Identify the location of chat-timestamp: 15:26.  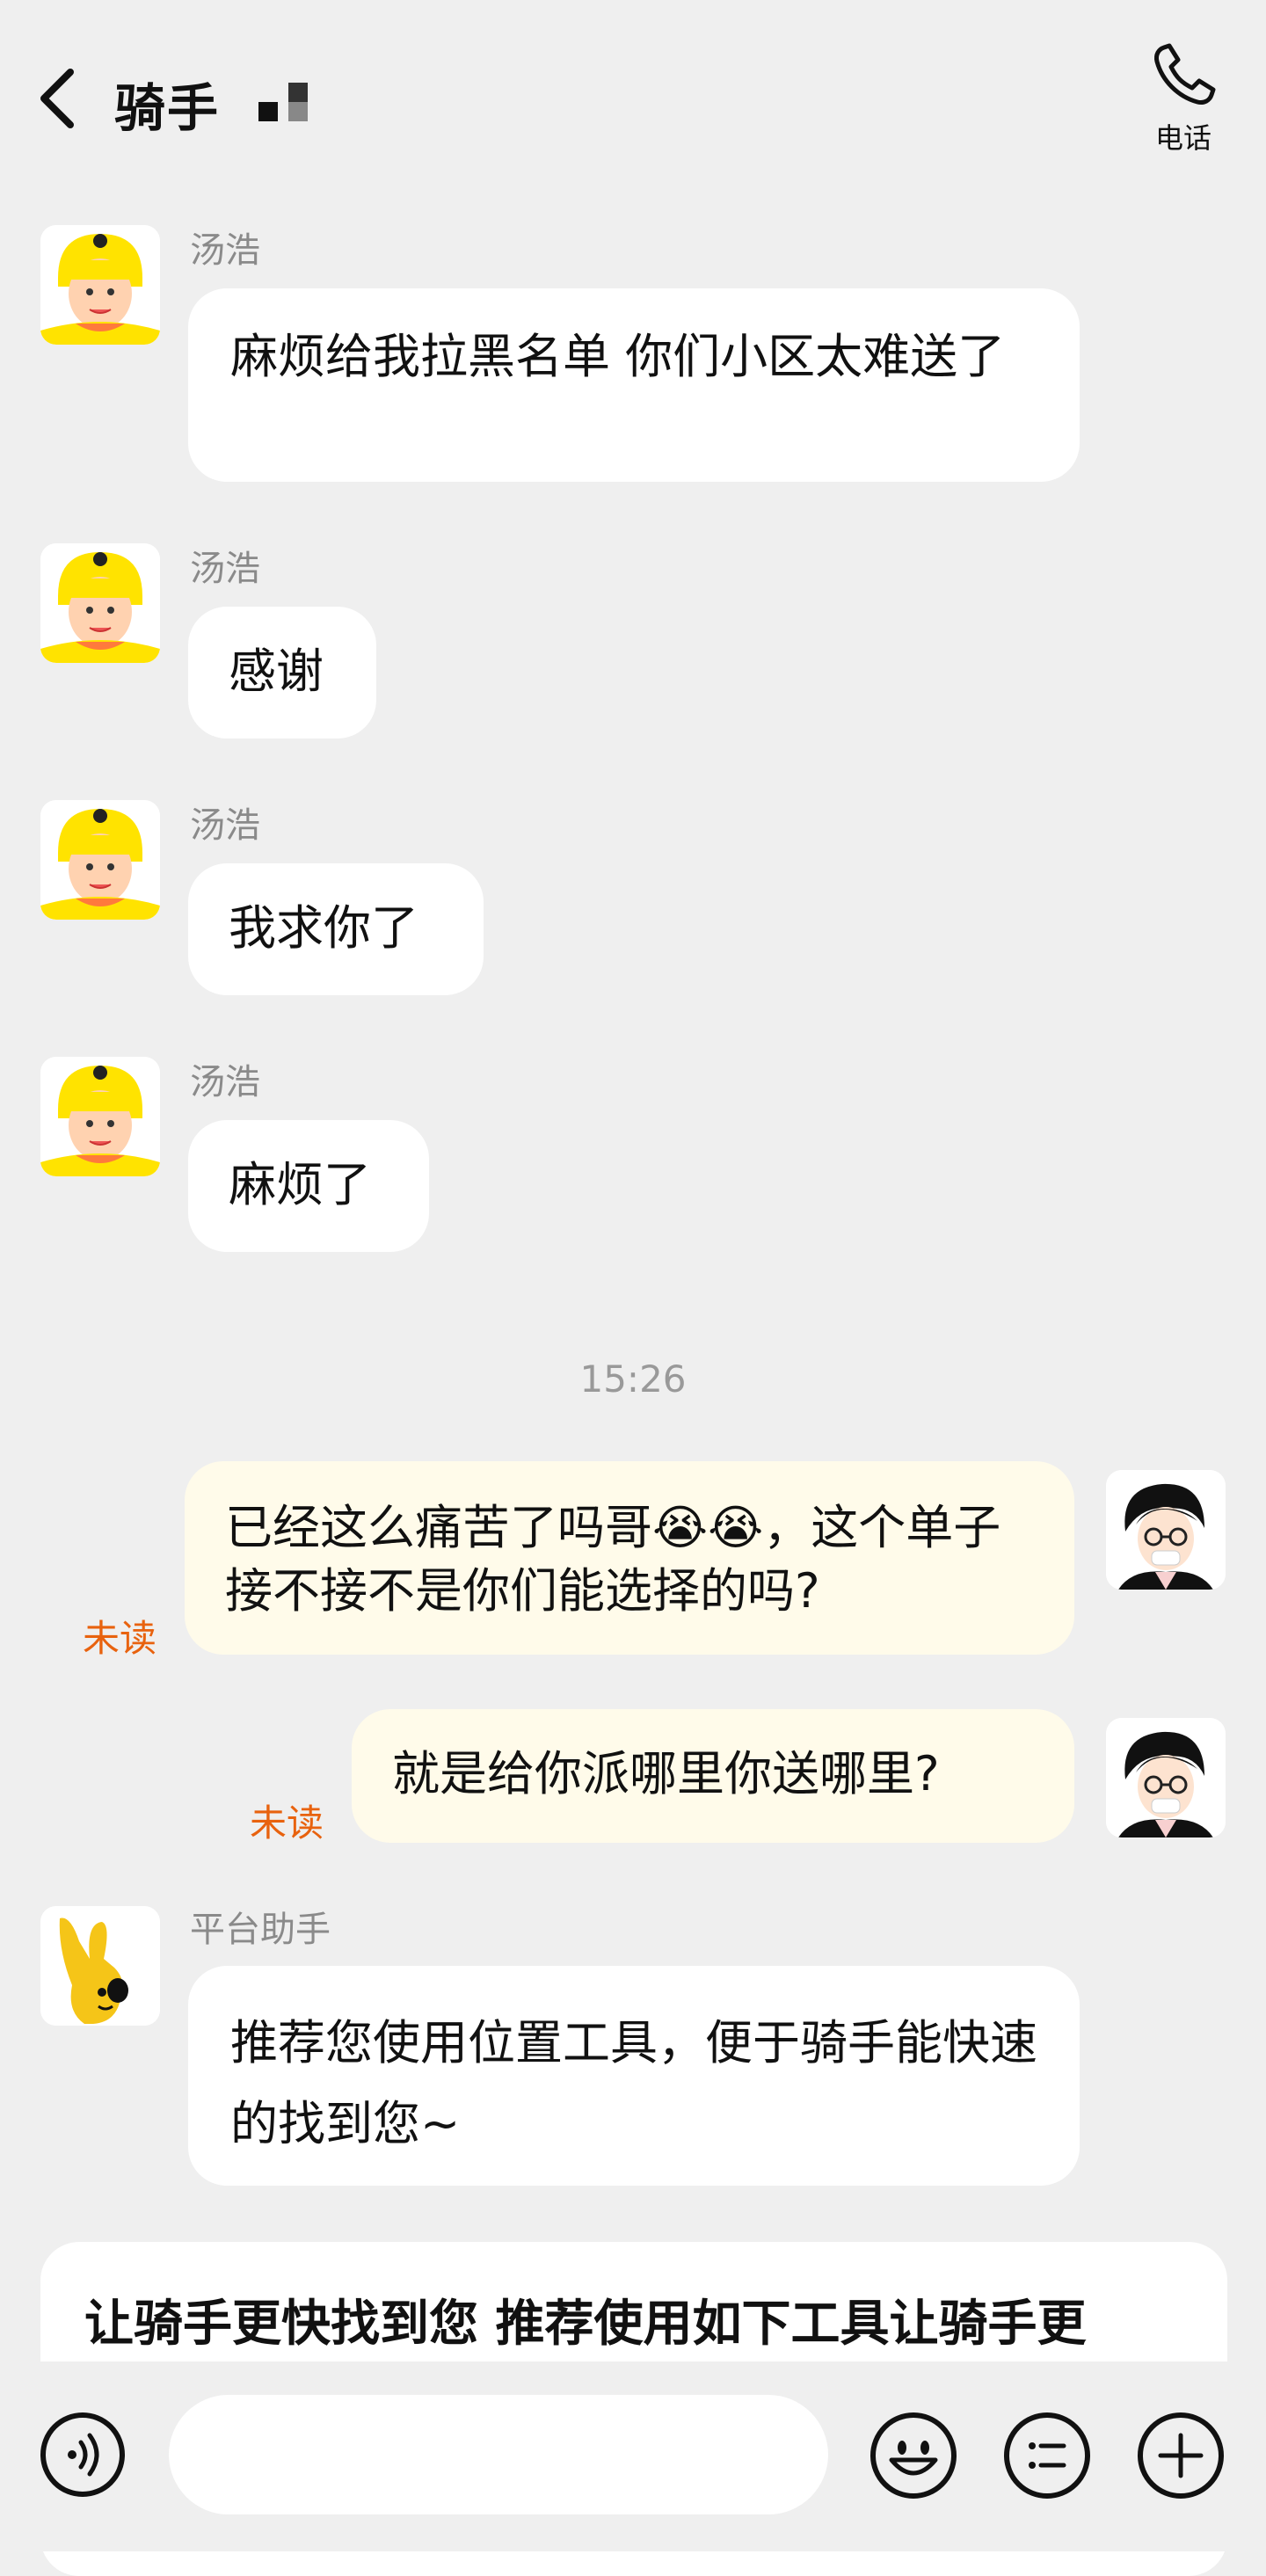
(633, 1379).